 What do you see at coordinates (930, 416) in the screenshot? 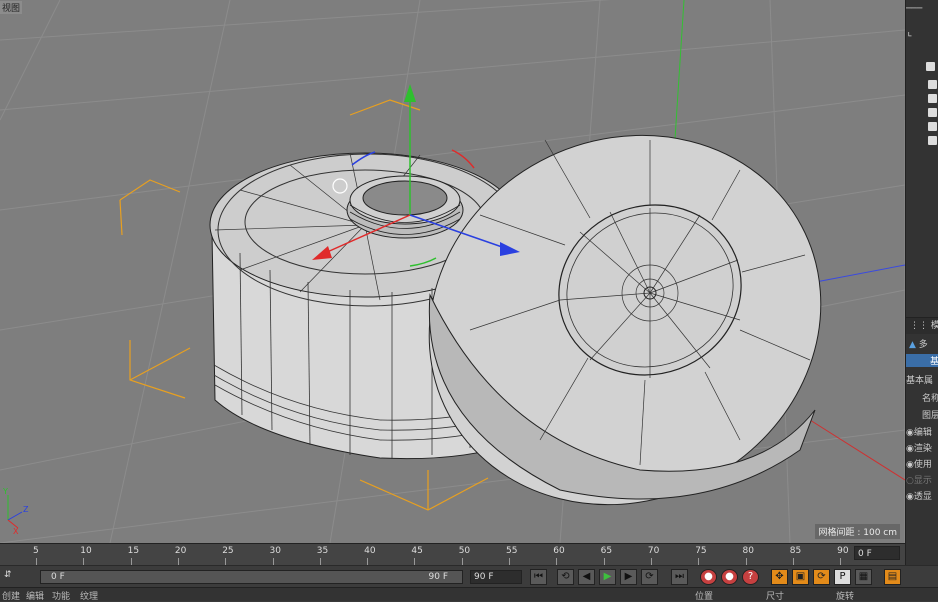
I see `layer-label: 图层` at bounding box center [930, 416].